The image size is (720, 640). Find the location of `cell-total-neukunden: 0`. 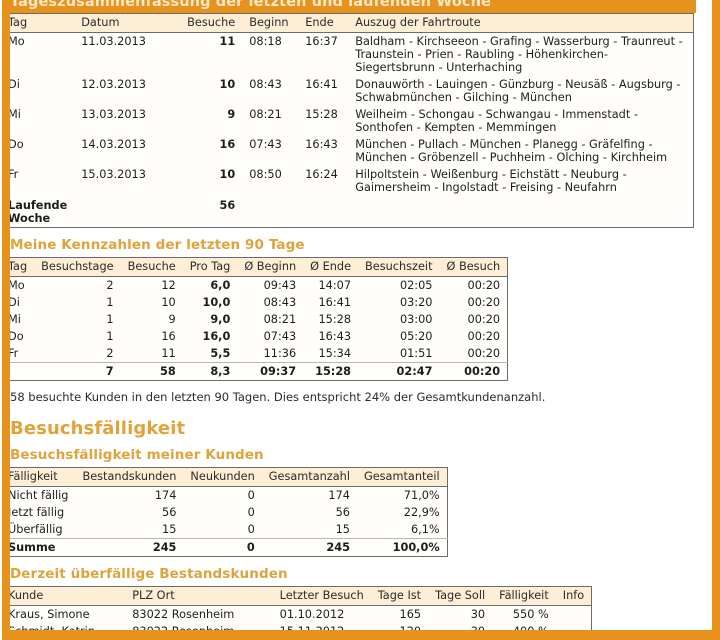

cell-total-neukunden: 0 is located at coordinates (222, 547).